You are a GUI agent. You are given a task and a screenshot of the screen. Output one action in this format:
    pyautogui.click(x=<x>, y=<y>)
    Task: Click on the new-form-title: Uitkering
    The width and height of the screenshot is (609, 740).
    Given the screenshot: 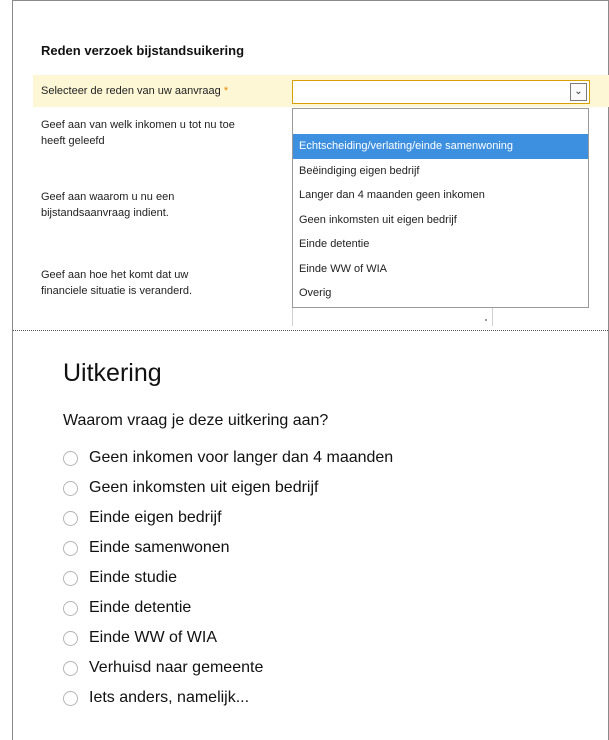 What is the action you would take?
    pyautogui.click(x=112, y=373)
    